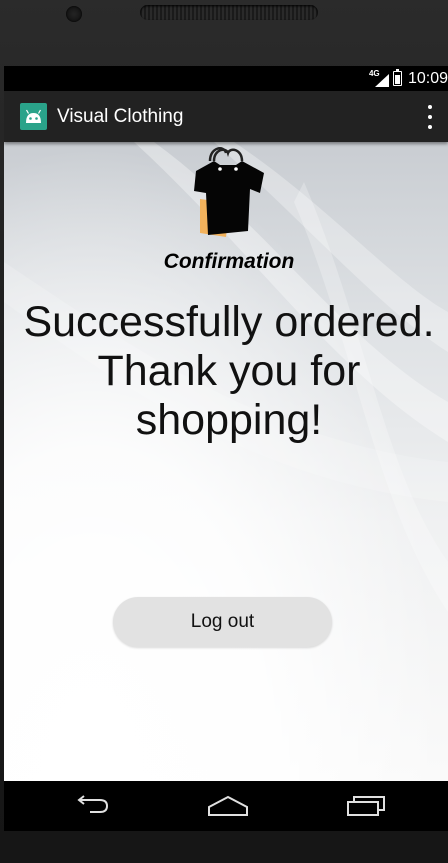 This screenshot has width=448, height=863. What do you see at coordinates (229, 371) in the screenshot?
I see `success-message-line: Thank you for` at bounding box center [229, 371].